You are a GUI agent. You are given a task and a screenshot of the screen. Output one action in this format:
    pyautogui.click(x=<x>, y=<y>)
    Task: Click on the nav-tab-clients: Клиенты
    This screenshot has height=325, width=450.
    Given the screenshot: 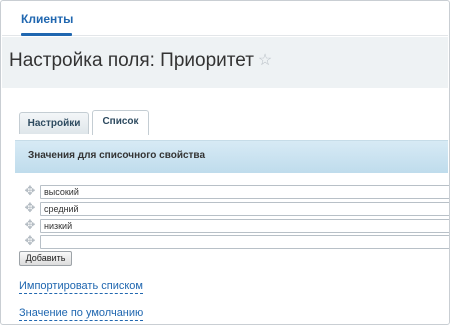 What is the action you would take?
    pyautogui.click(x=47, y=19)
    